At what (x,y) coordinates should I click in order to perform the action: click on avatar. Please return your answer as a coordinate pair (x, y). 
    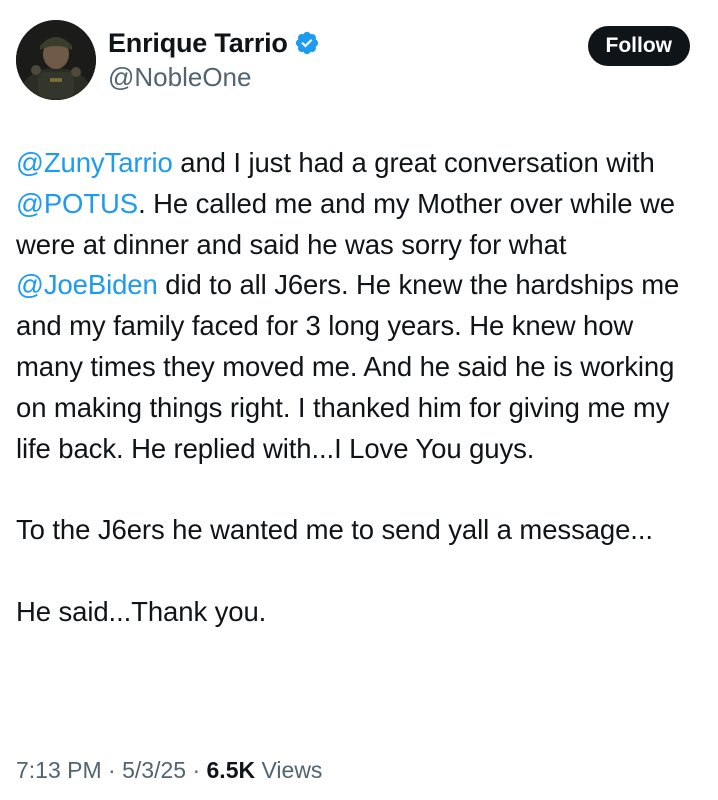
    Looking at the image, I should click on (56, 60).